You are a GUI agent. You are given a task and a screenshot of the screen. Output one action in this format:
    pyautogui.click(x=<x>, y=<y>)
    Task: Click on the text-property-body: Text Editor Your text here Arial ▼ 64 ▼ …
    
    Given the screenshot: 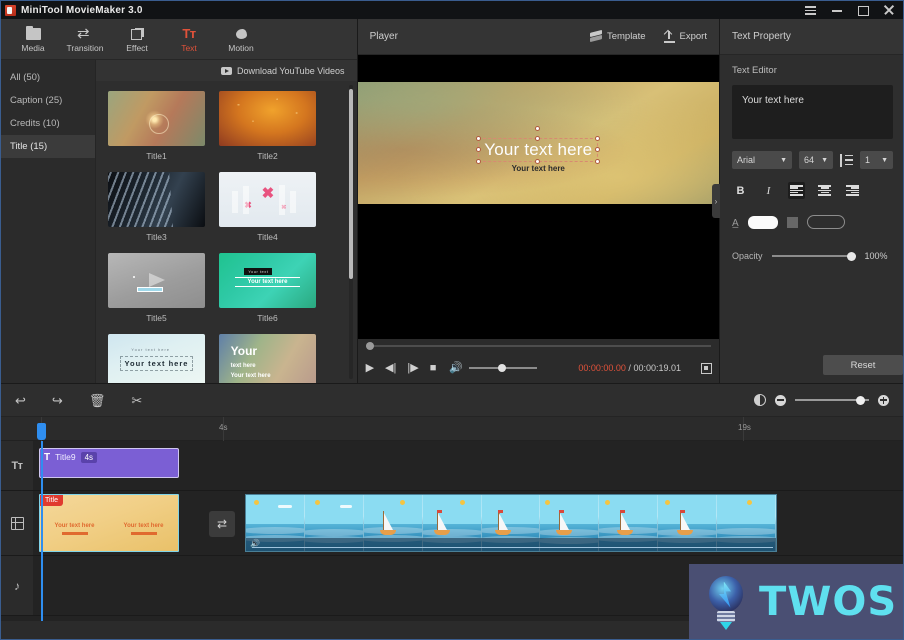 What is the action you would take?
    pyautogui.click(x=811, y=219)
    